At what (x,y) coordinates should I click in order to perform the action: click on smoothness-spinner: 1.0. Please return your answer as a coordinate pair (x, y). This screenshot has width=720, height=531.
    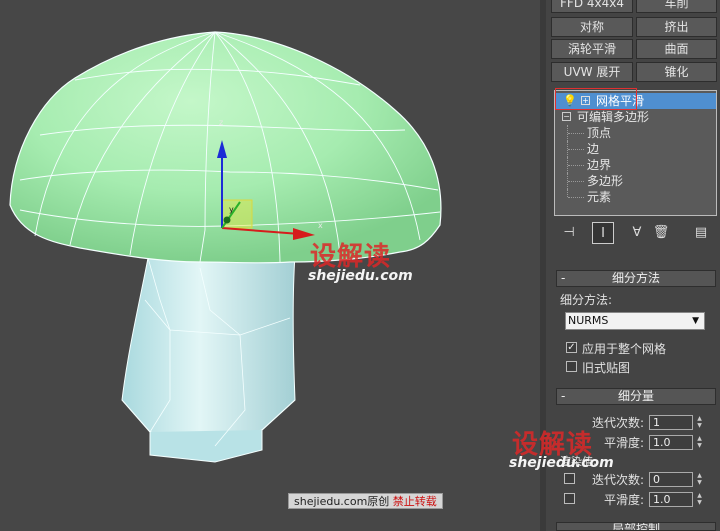
    Looking at the image, I should click on (671, 442).